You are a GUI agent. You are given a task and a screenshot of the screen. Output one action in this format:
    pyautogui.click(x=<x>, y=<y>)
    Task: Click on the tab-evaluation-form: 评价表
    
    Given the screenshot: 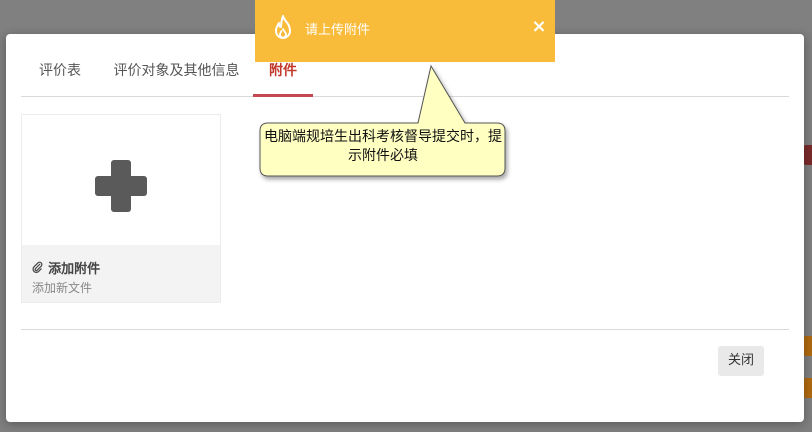 What is the action you would take?
    pyautogui.click(x=60, y=79)
    